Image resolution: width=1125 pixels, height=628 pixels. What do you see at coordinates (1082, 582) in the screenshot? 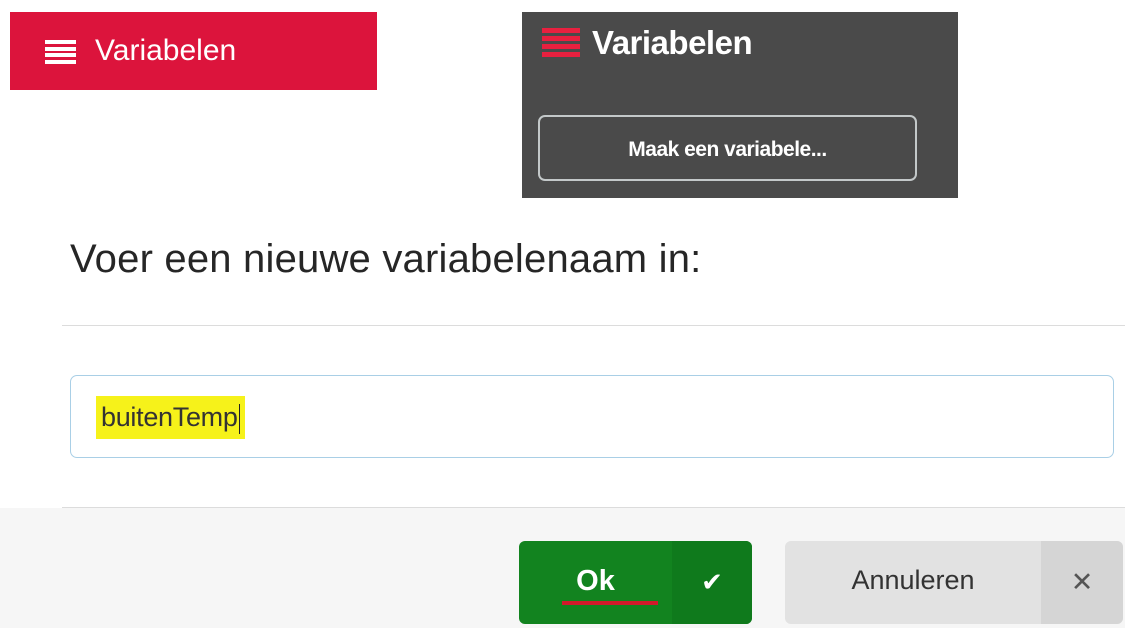
I see `close-icon: ✕` at bounding box center [1082, 582].